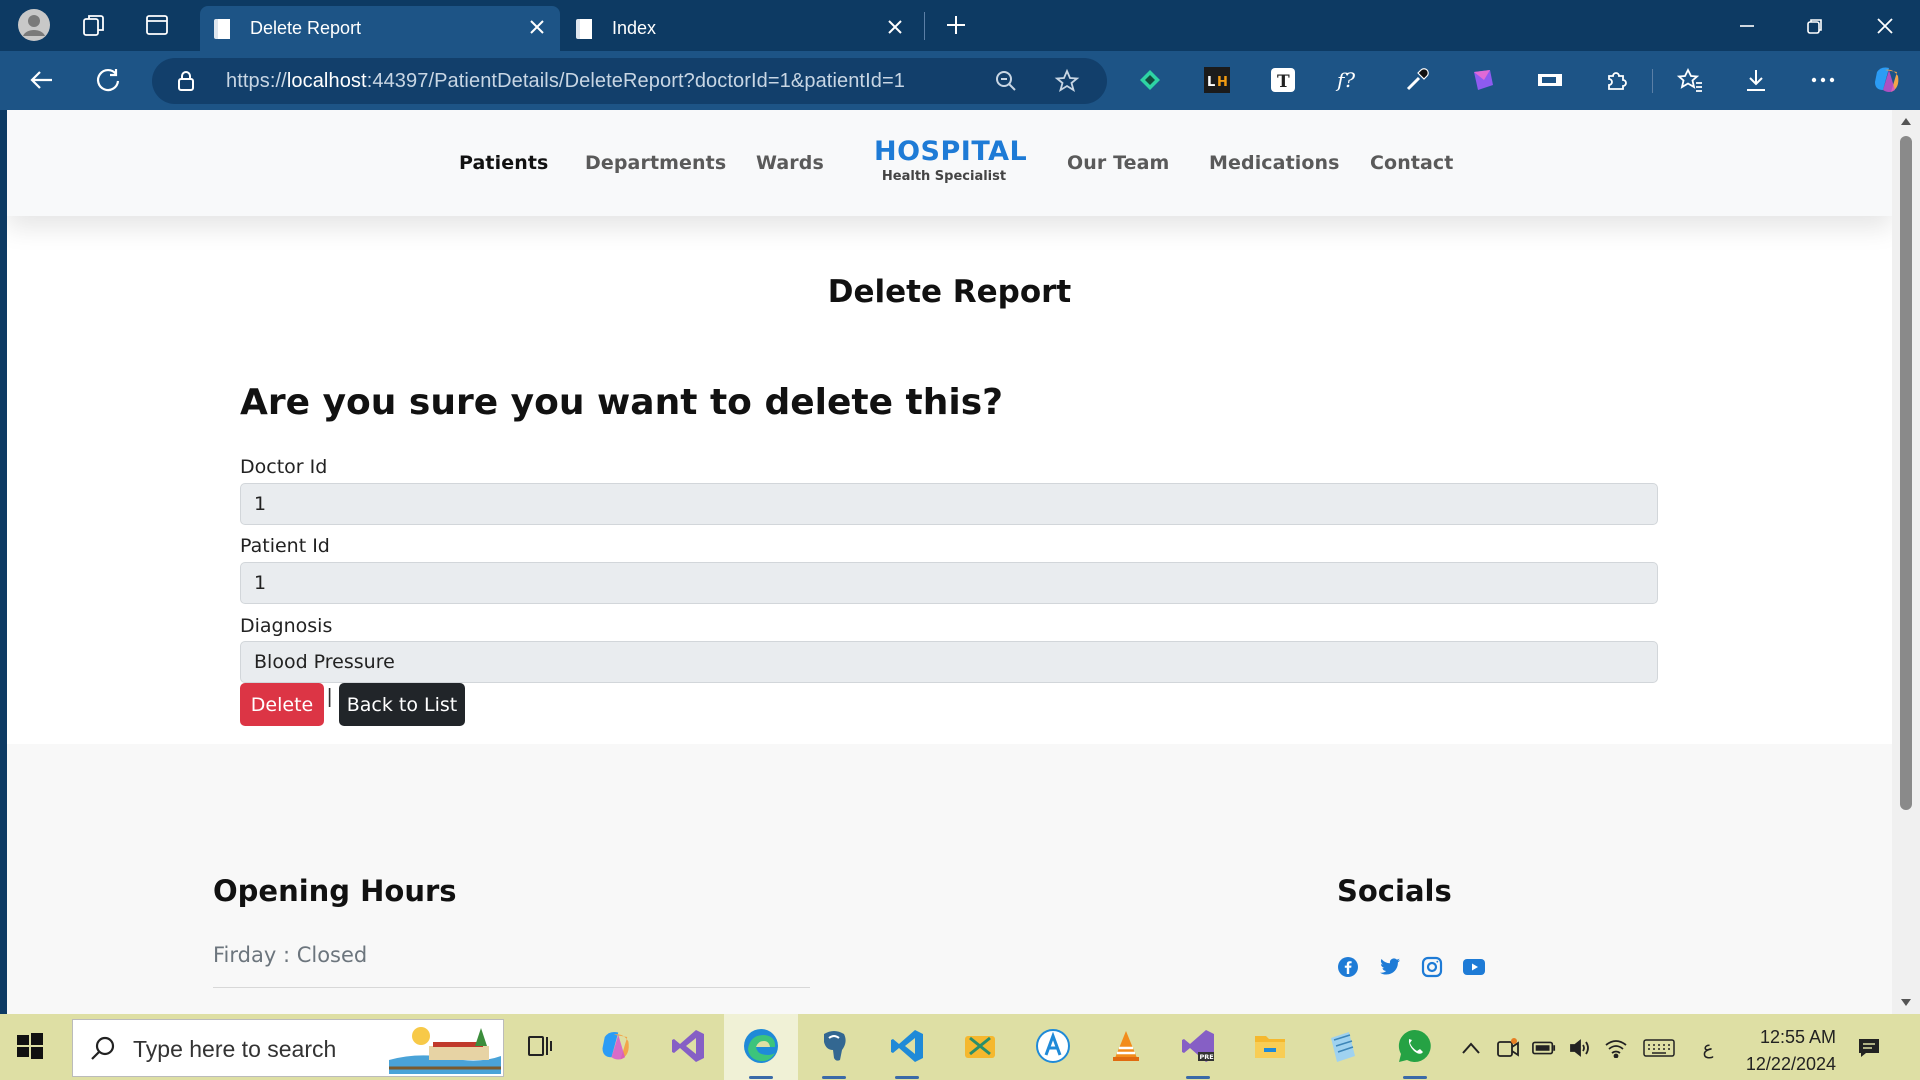 This screenshot has height=1080, width=1920. What do you see at coordinates (34, 25) in the screenshot?
I see `profile-avatar` at bounding box center [34, 25].